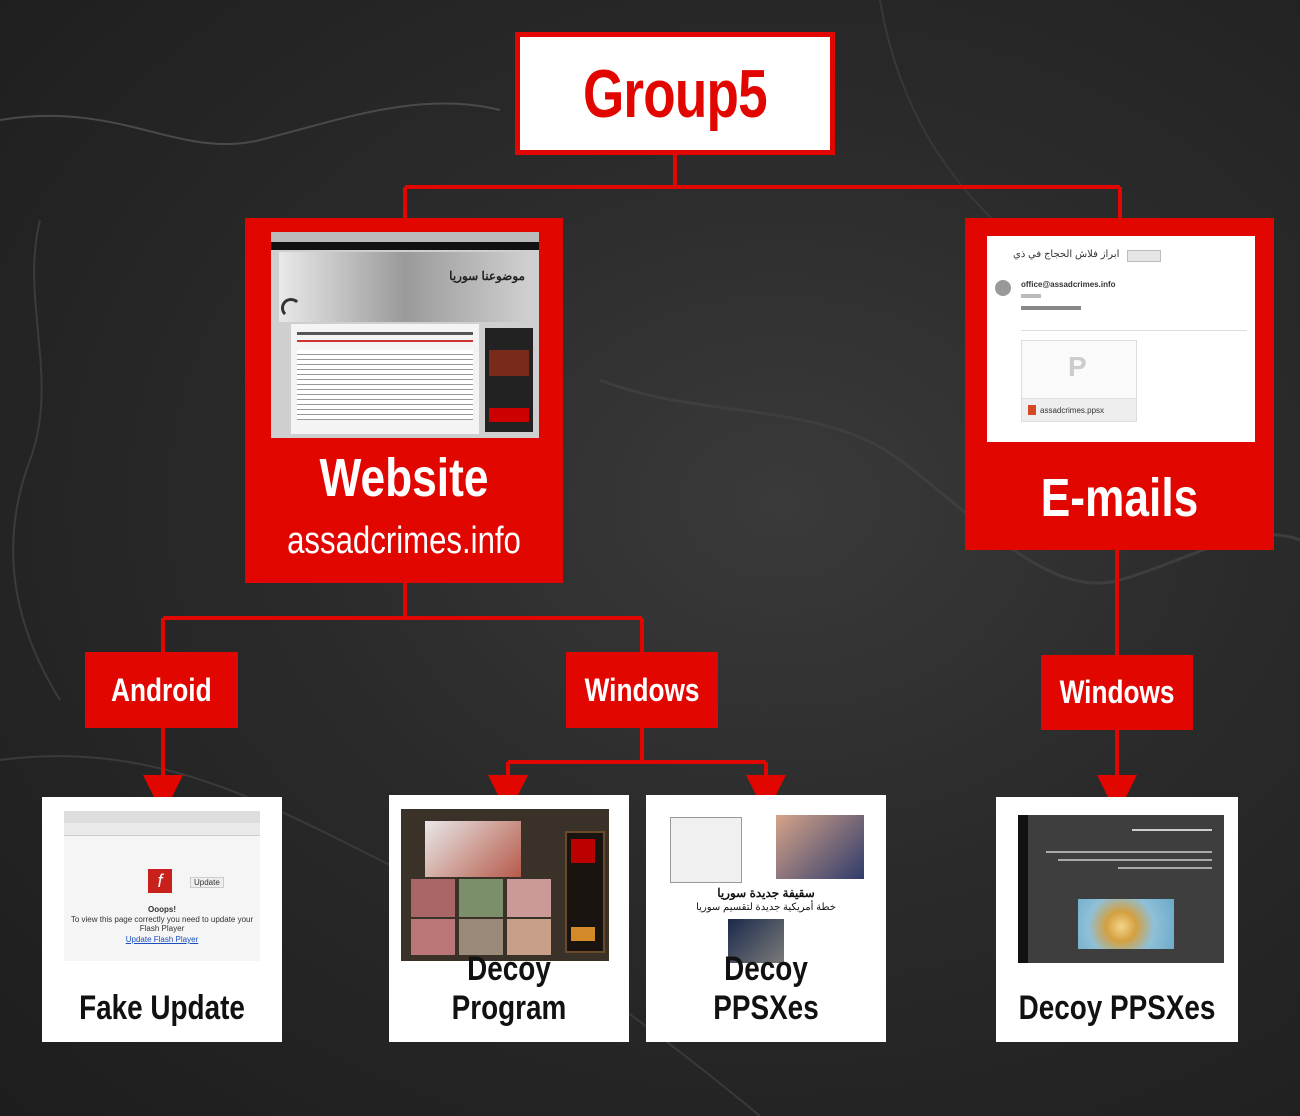  I want to click on leaf-decoy-ppsx-web-label: Decoy PPSXes, so click(766, 988).